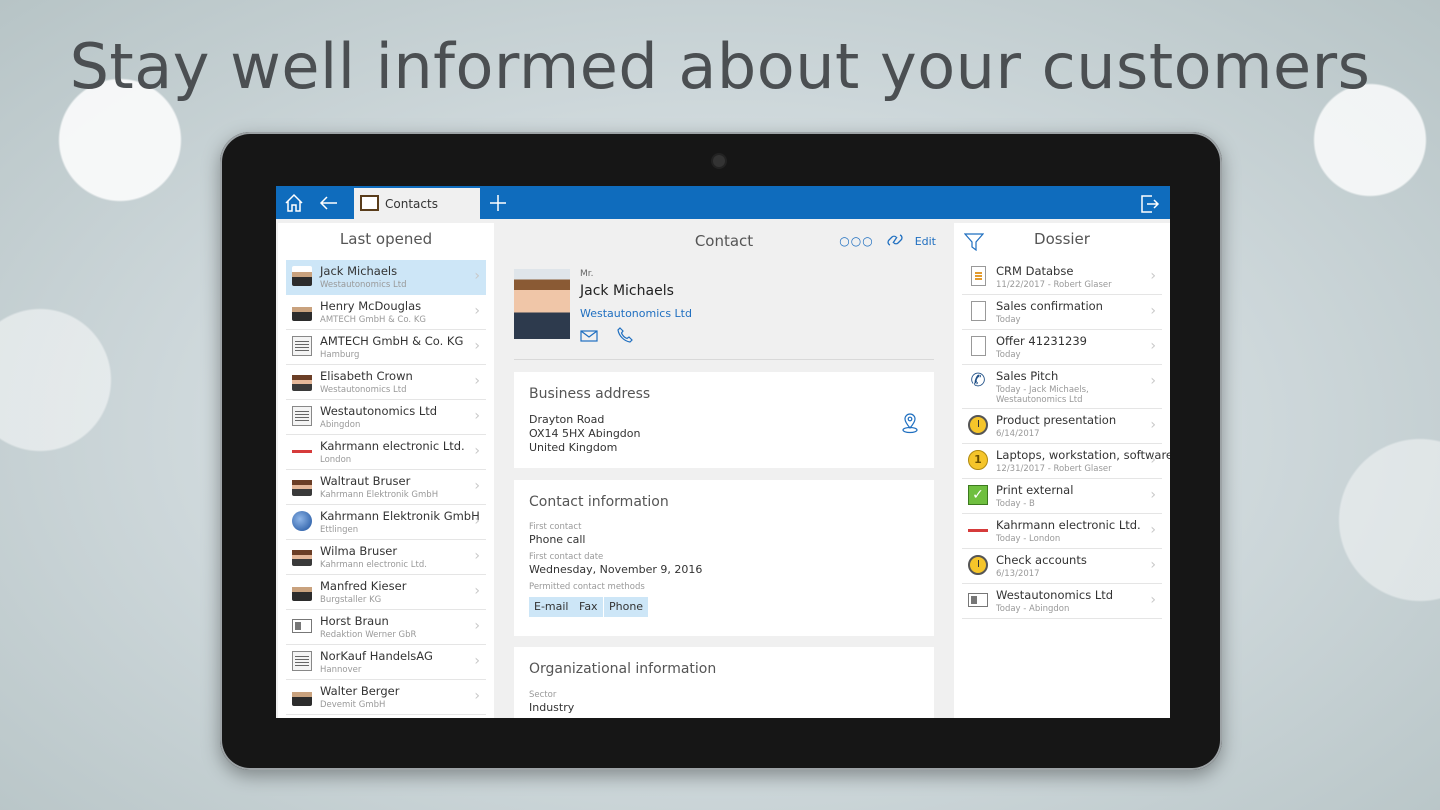  I want to click on filter-icon, so click(974, 244).